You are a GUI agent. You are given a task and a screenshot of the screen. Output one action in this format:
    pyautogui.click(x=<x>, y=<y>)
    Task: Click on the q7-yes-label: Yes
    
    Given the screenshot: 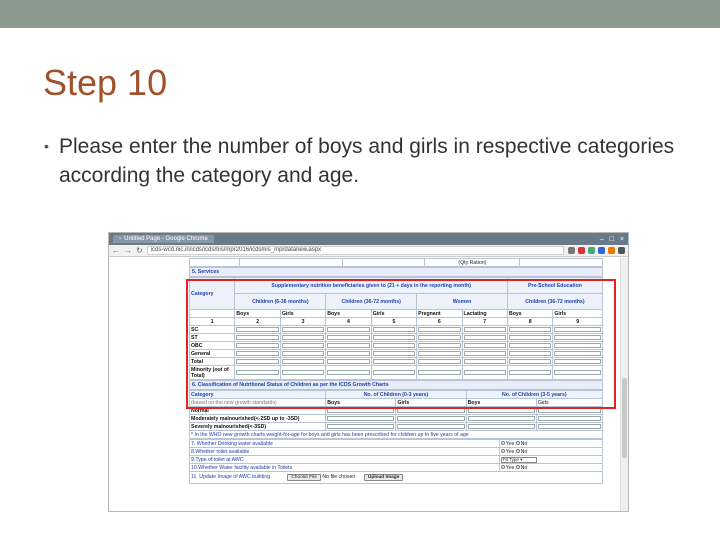 What is the action you would take?
    pyautogui.click(x=510, y=443)
    